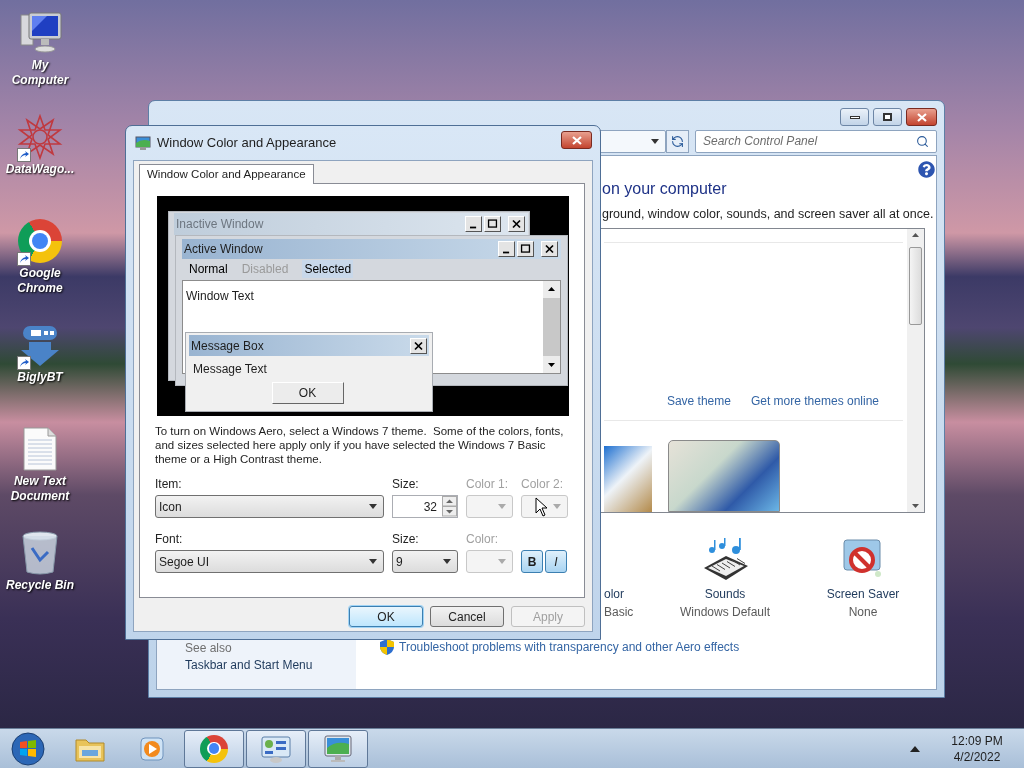 The width and height of the screenshot is (1024, 768). What do you see at coordinates (482, 539) in the screenshot?
I see `field-label: Color:` at bounding box center [482, 539].